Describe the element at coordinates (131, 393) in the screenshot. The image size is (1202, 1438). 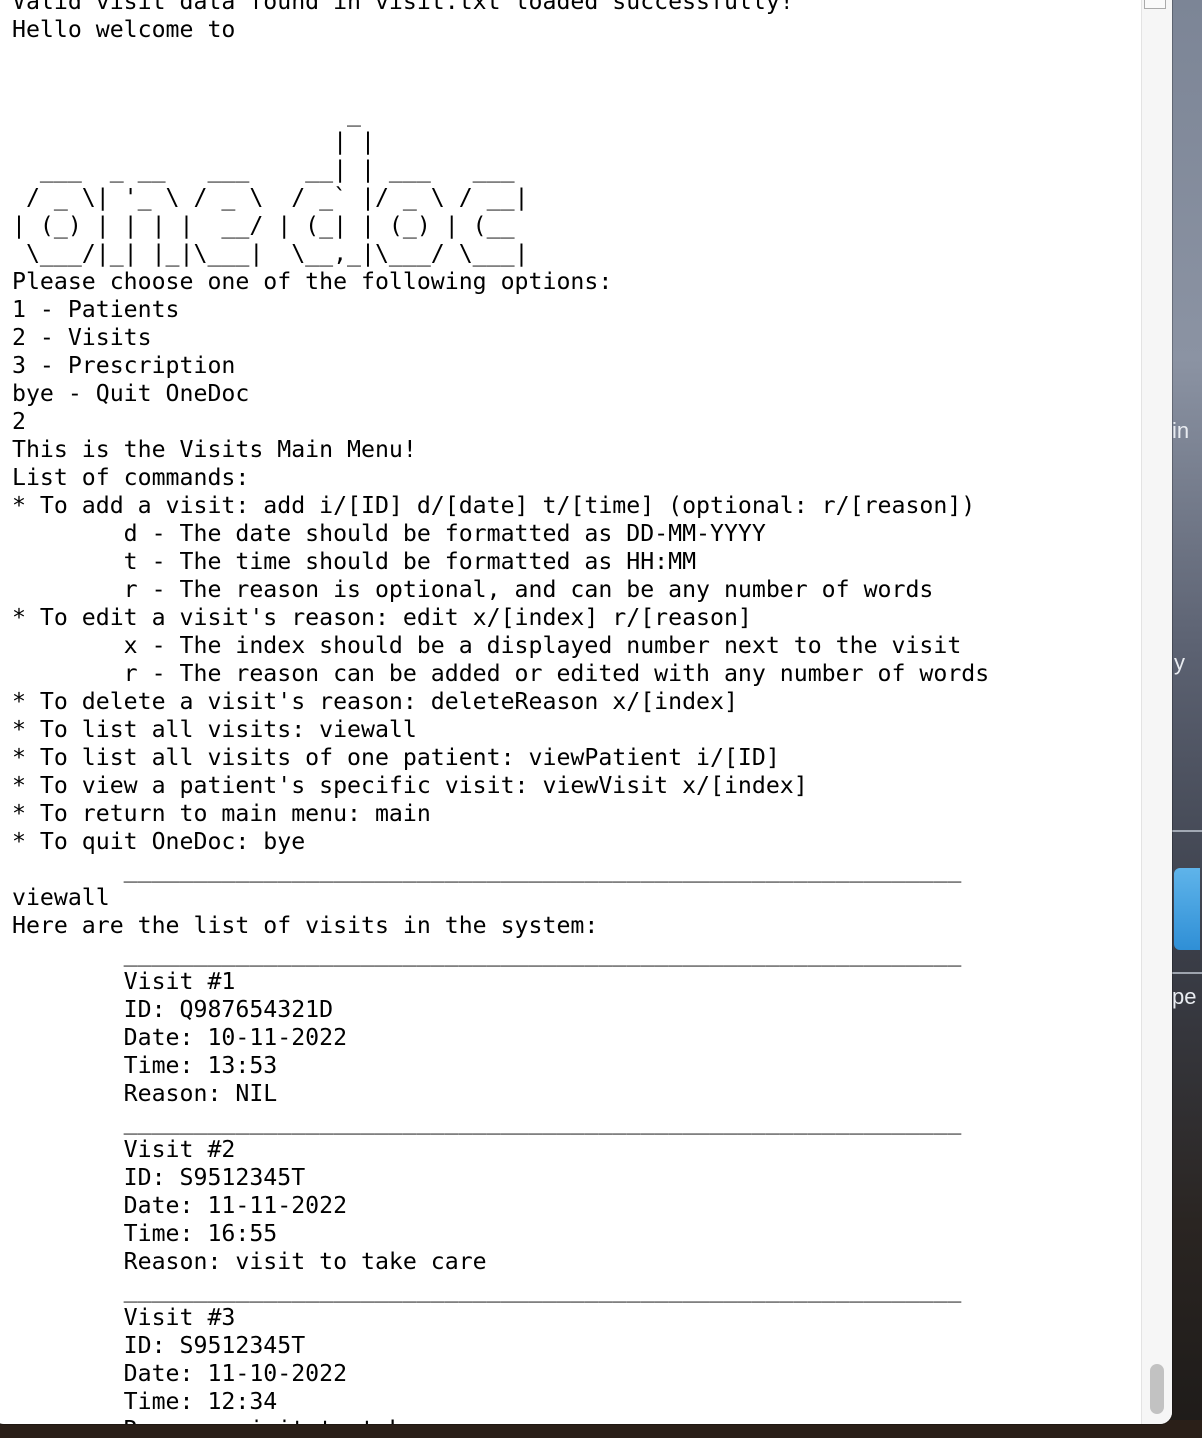
I see `terminal-line: bye - Quit OneDoc` at that location.